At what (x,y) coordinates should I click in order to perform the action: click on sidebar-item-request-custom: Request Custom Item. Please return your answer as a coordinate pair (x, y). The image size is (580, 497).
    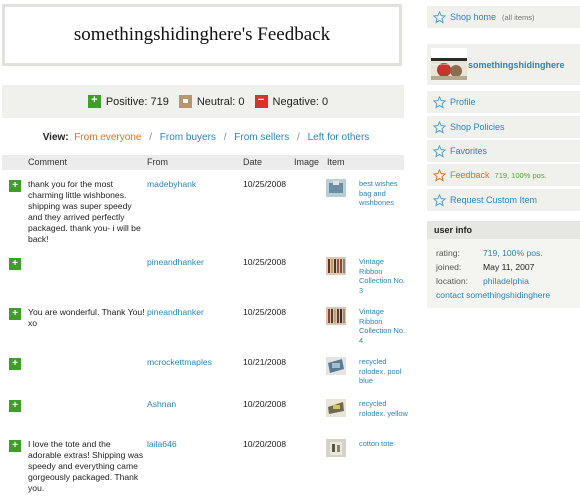
    Looking at the image, I should click on (503, 200).